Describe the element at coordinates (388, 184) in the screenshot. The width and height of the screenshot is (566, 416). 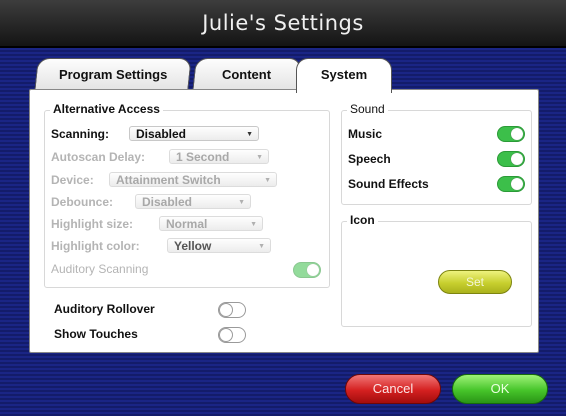
I see `sound-effects-label: Sound Effects` at that location.